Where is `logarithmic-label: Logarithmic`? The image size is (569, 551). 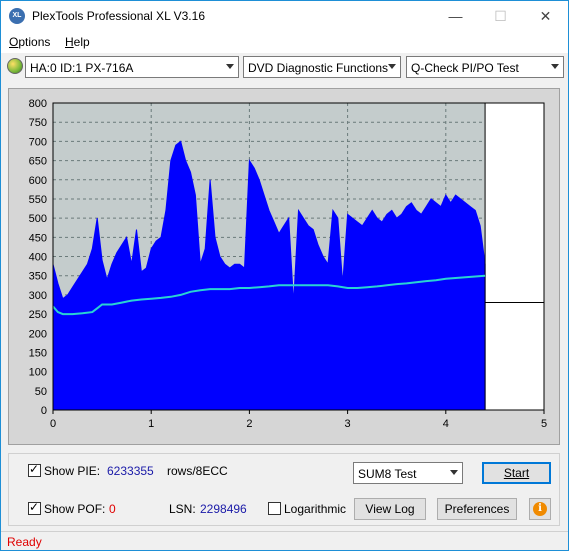 logarithmic-label: Logarithmic is located at coordinates (315, 509).